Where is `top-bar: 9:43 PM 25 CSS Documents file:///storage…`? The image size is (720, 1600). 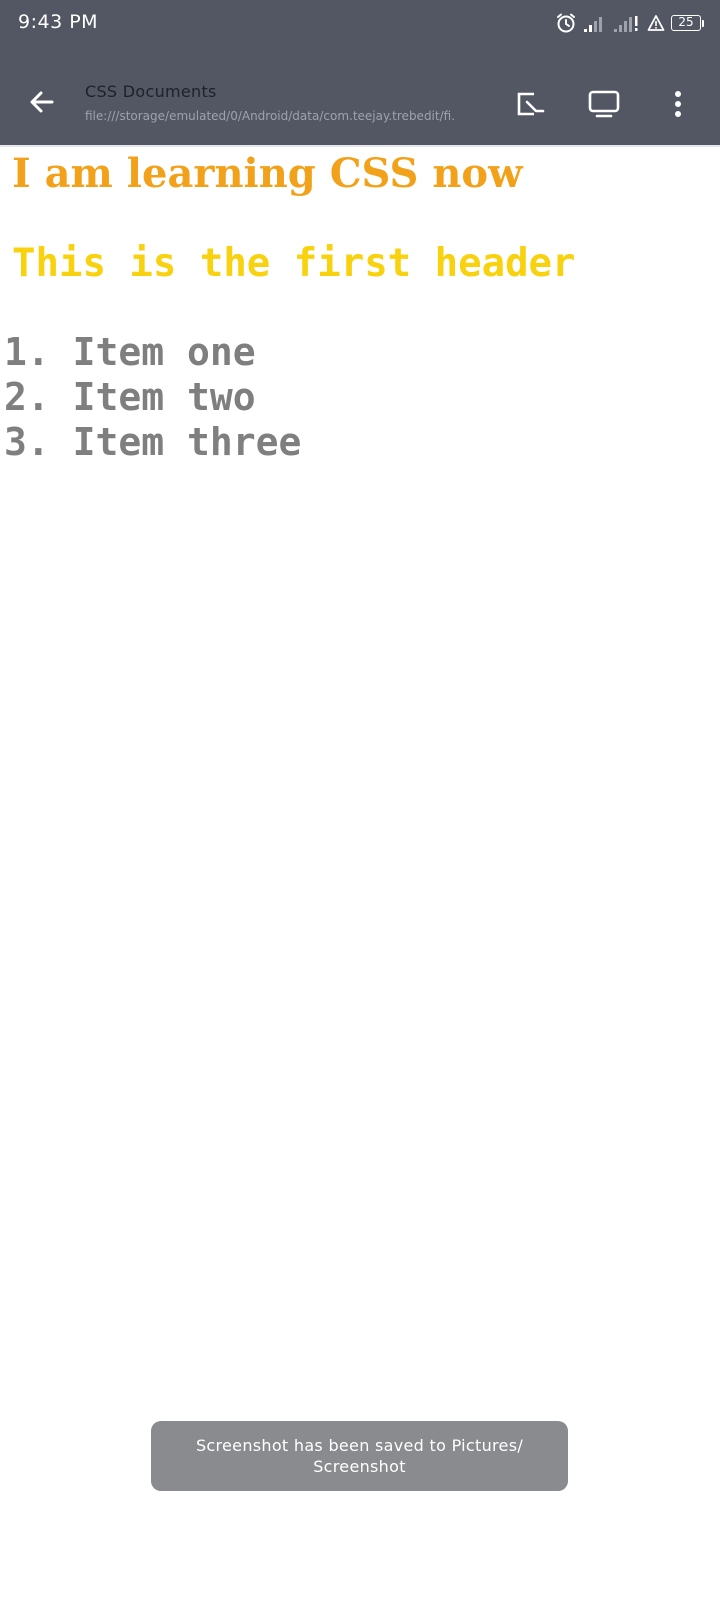 top-bar: 9:43 PM 25 CSS Documents file:///storage… is located at coordinates (360, 72).